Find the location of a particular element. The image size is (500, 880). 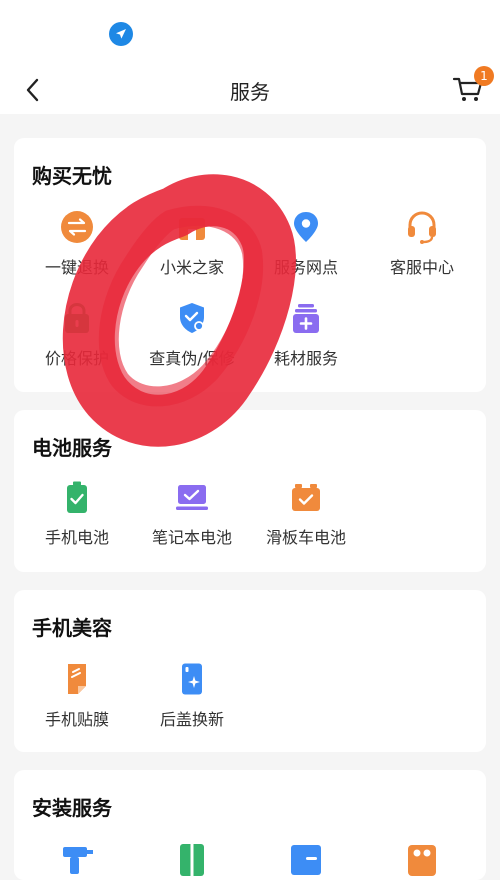

status-bar is located at coordinates (250, 33).